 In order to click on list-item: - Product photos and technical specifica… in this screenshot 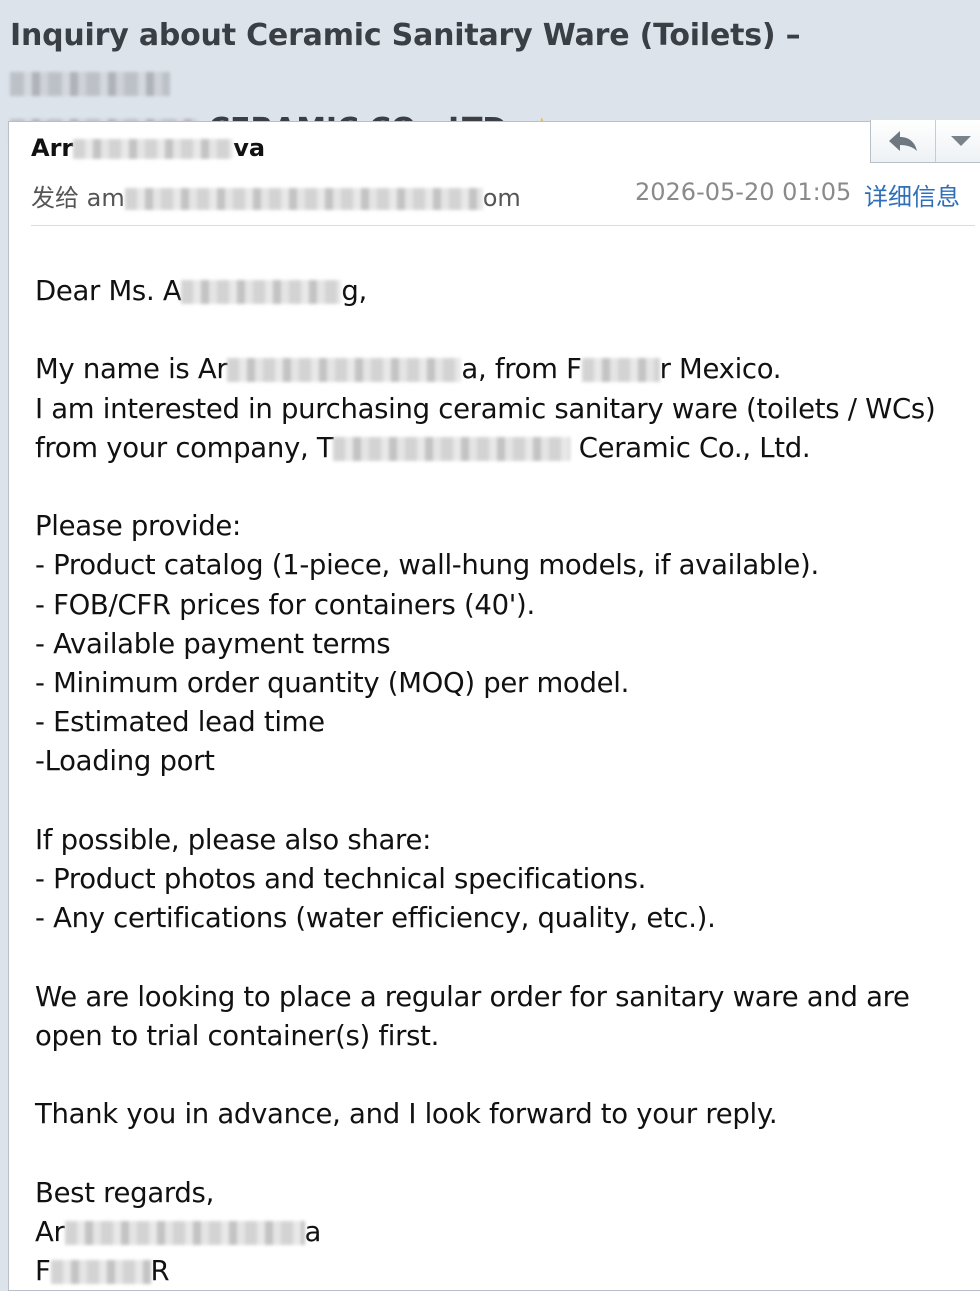, I will do `click(341, 879)`.